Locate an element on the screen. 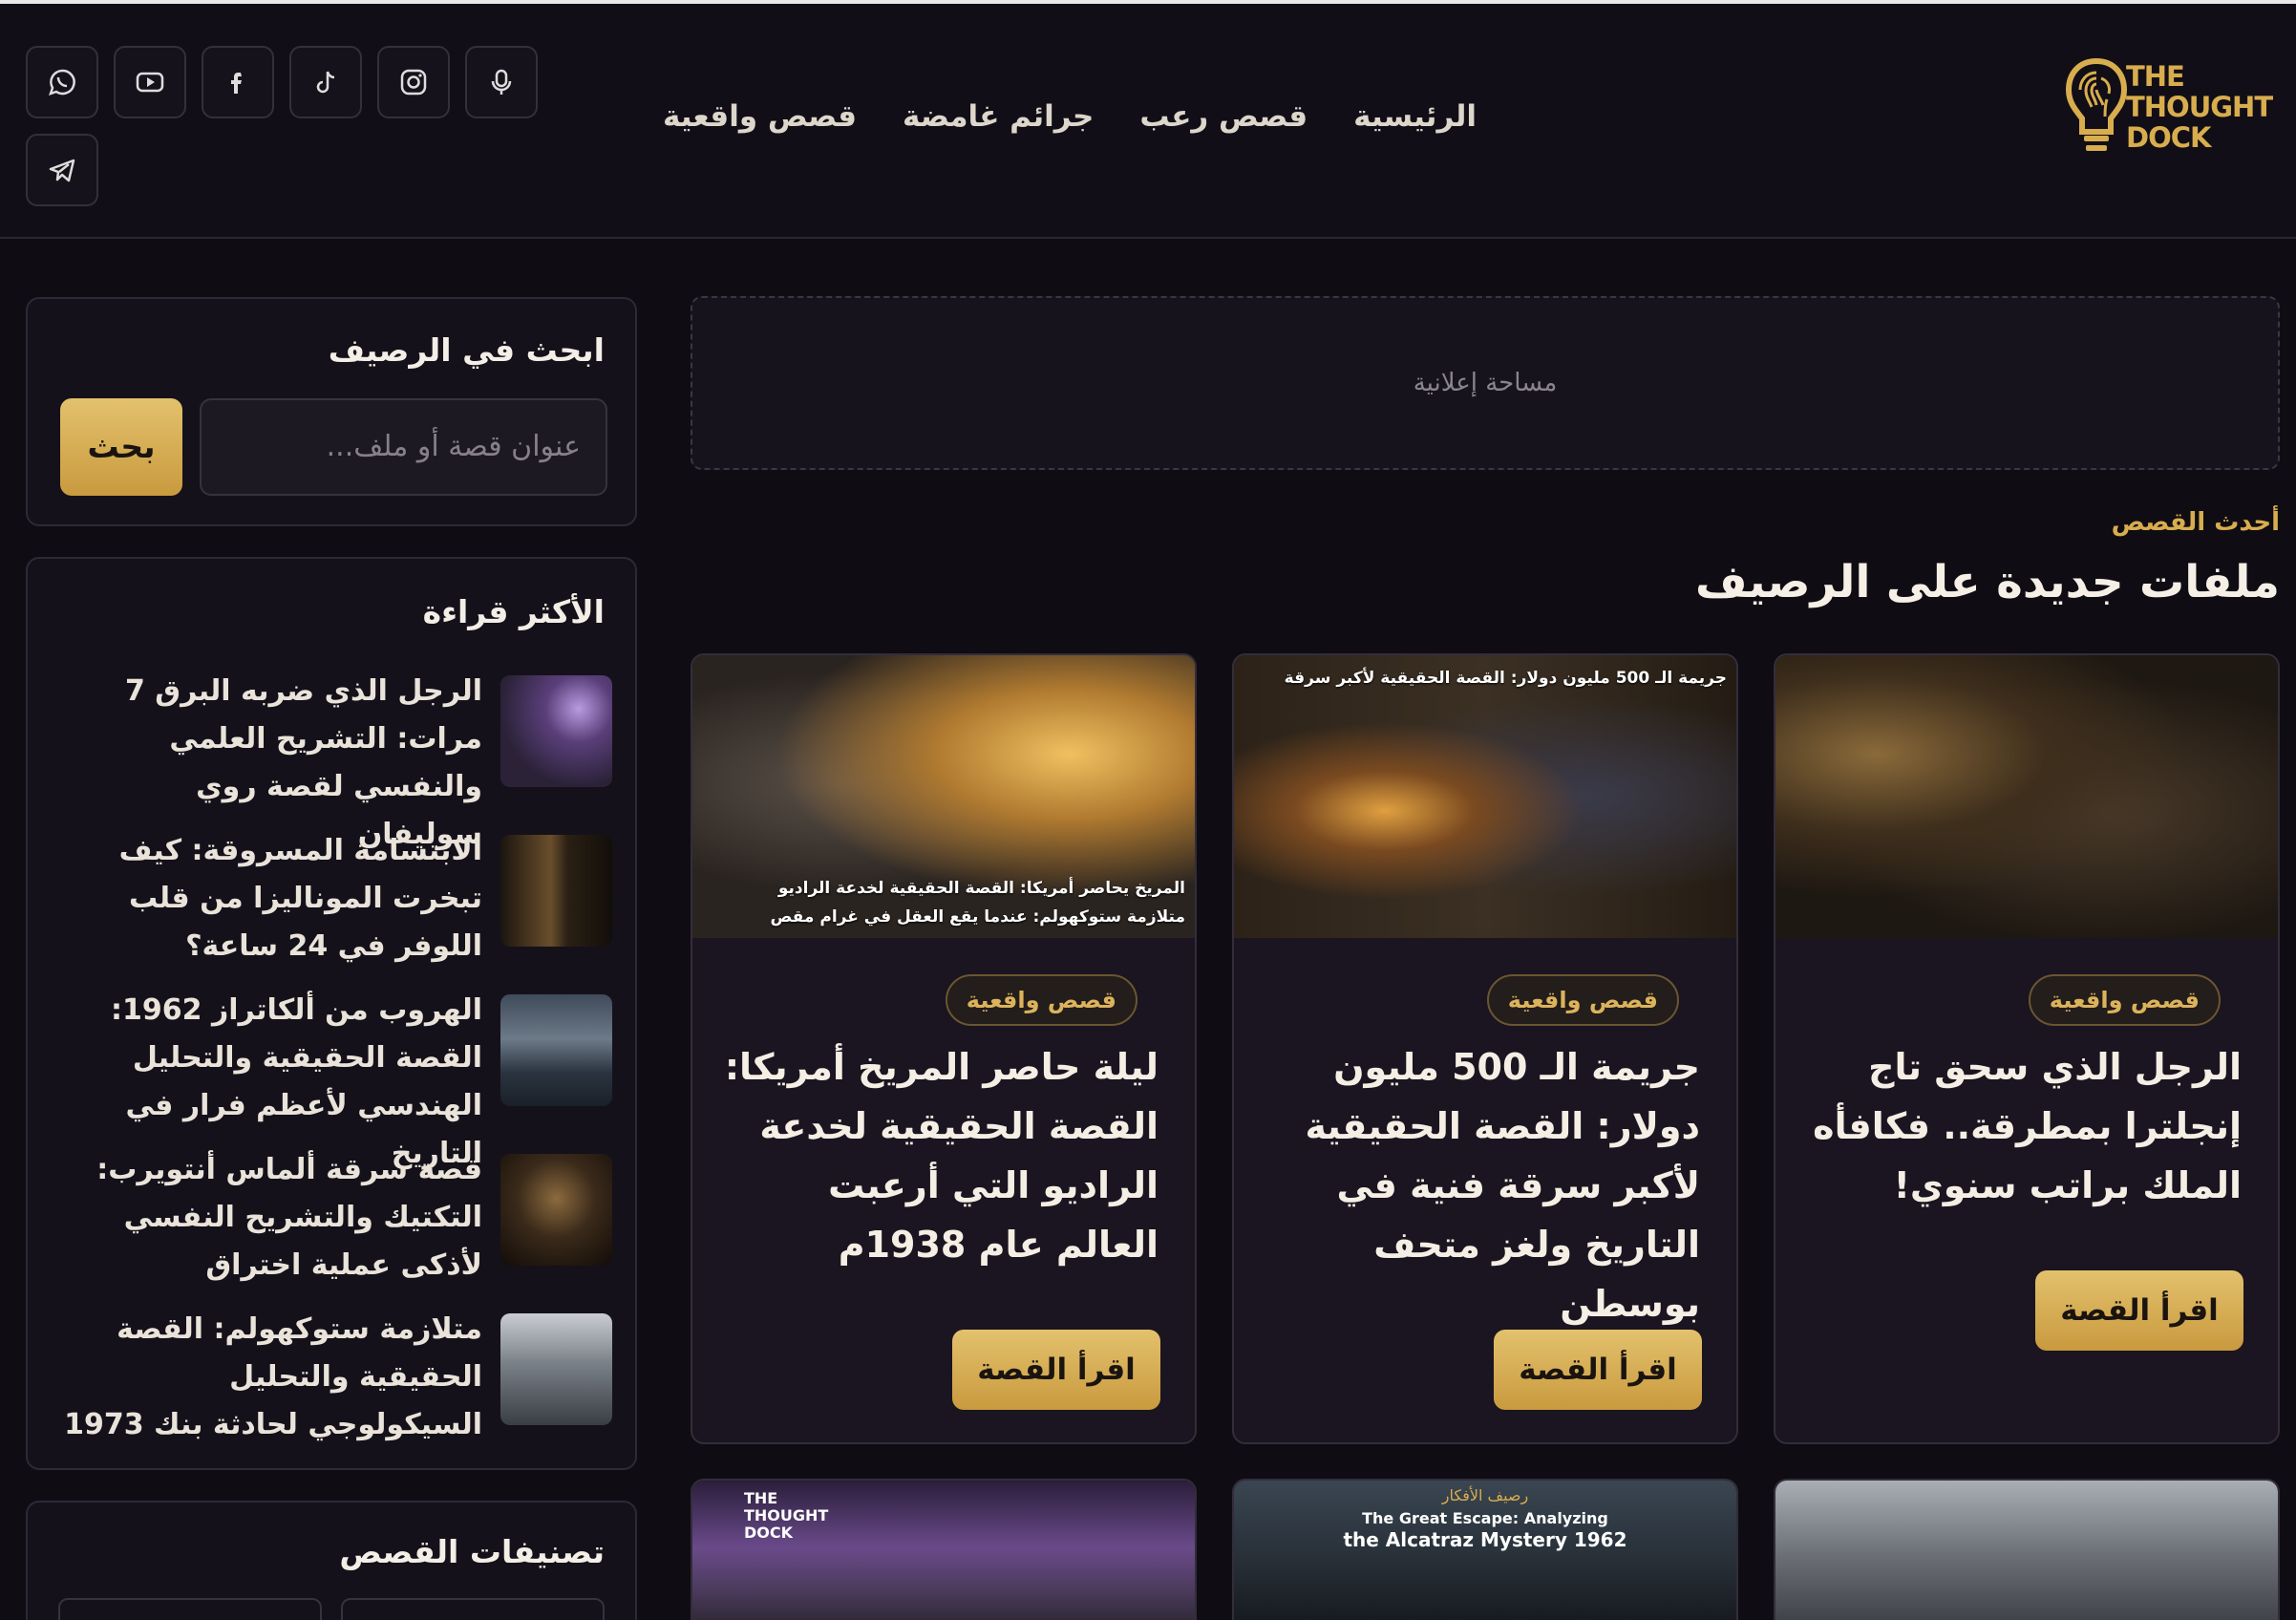 The width and height of the screenshot is (2296, 1620). nav-crimes: جرائم غامضة is located at coordinates (998, 116).